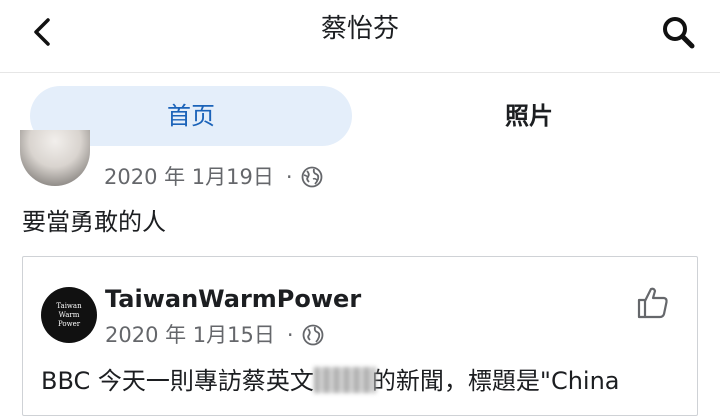  What do you see at coordinates (177, 381) in the screenshot?
I see `shared-text-part-1: BBC 今天一則專訪蔡英文` at bounding box center [177, 381].